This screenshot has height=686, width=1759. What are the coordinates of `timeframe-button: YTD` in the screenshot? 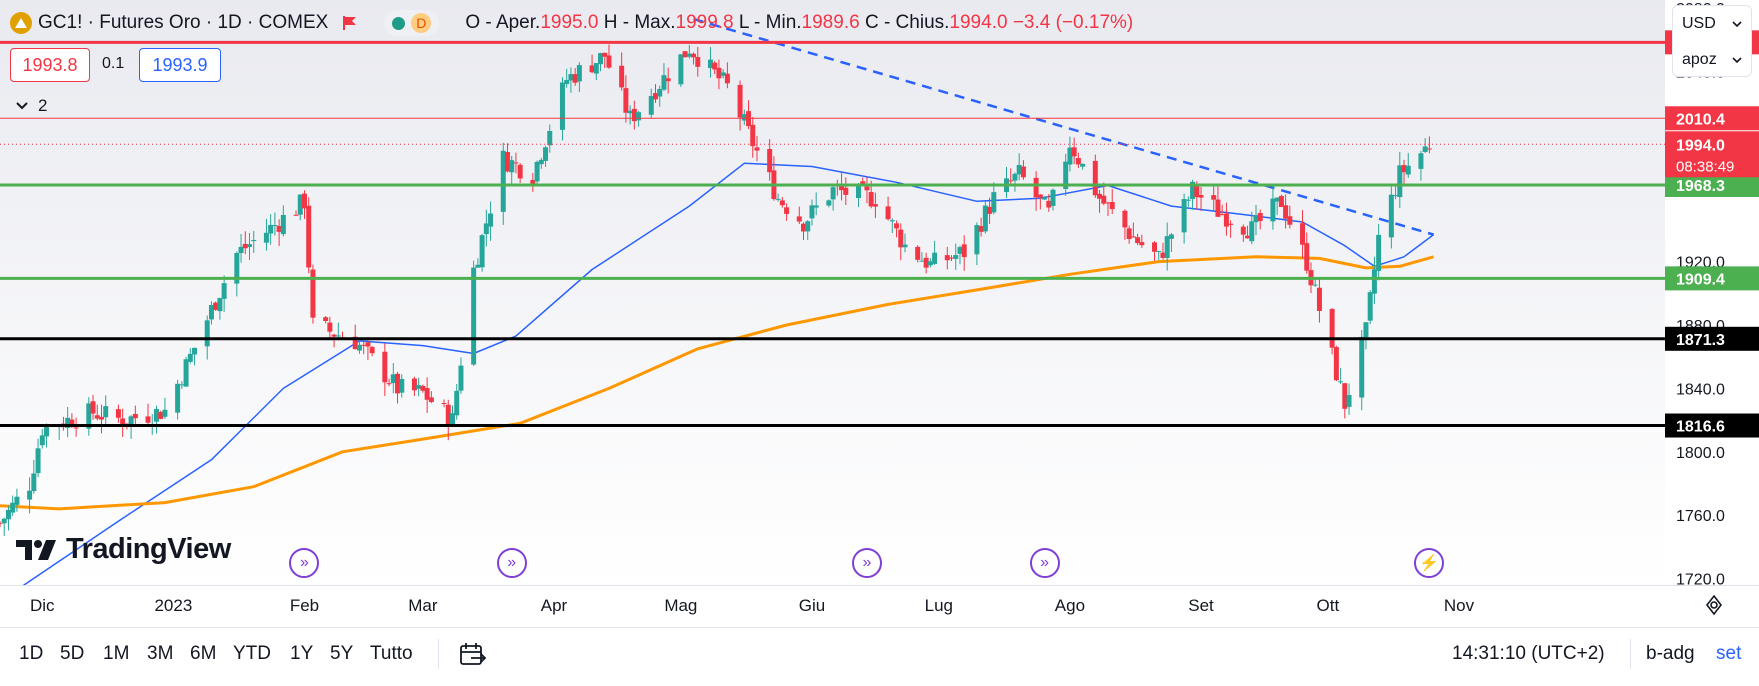 It's located at (252, 654).